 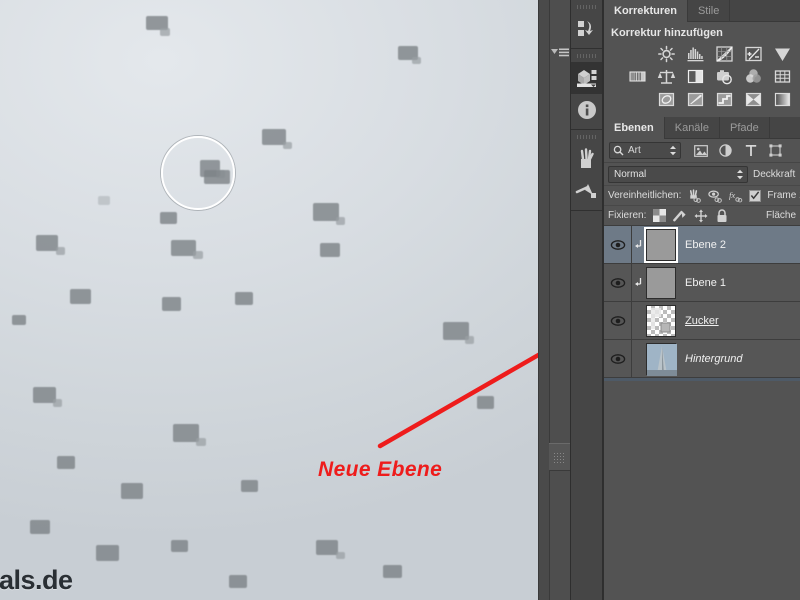 I want to click on blend-mode-value: Normal, so click(x=630, y=174).